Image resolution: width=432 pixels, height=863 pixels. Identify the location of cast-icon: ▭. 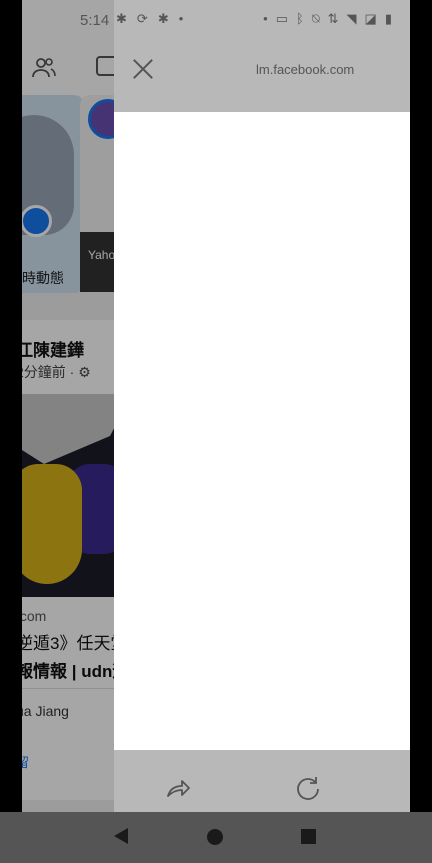
(282, 18).